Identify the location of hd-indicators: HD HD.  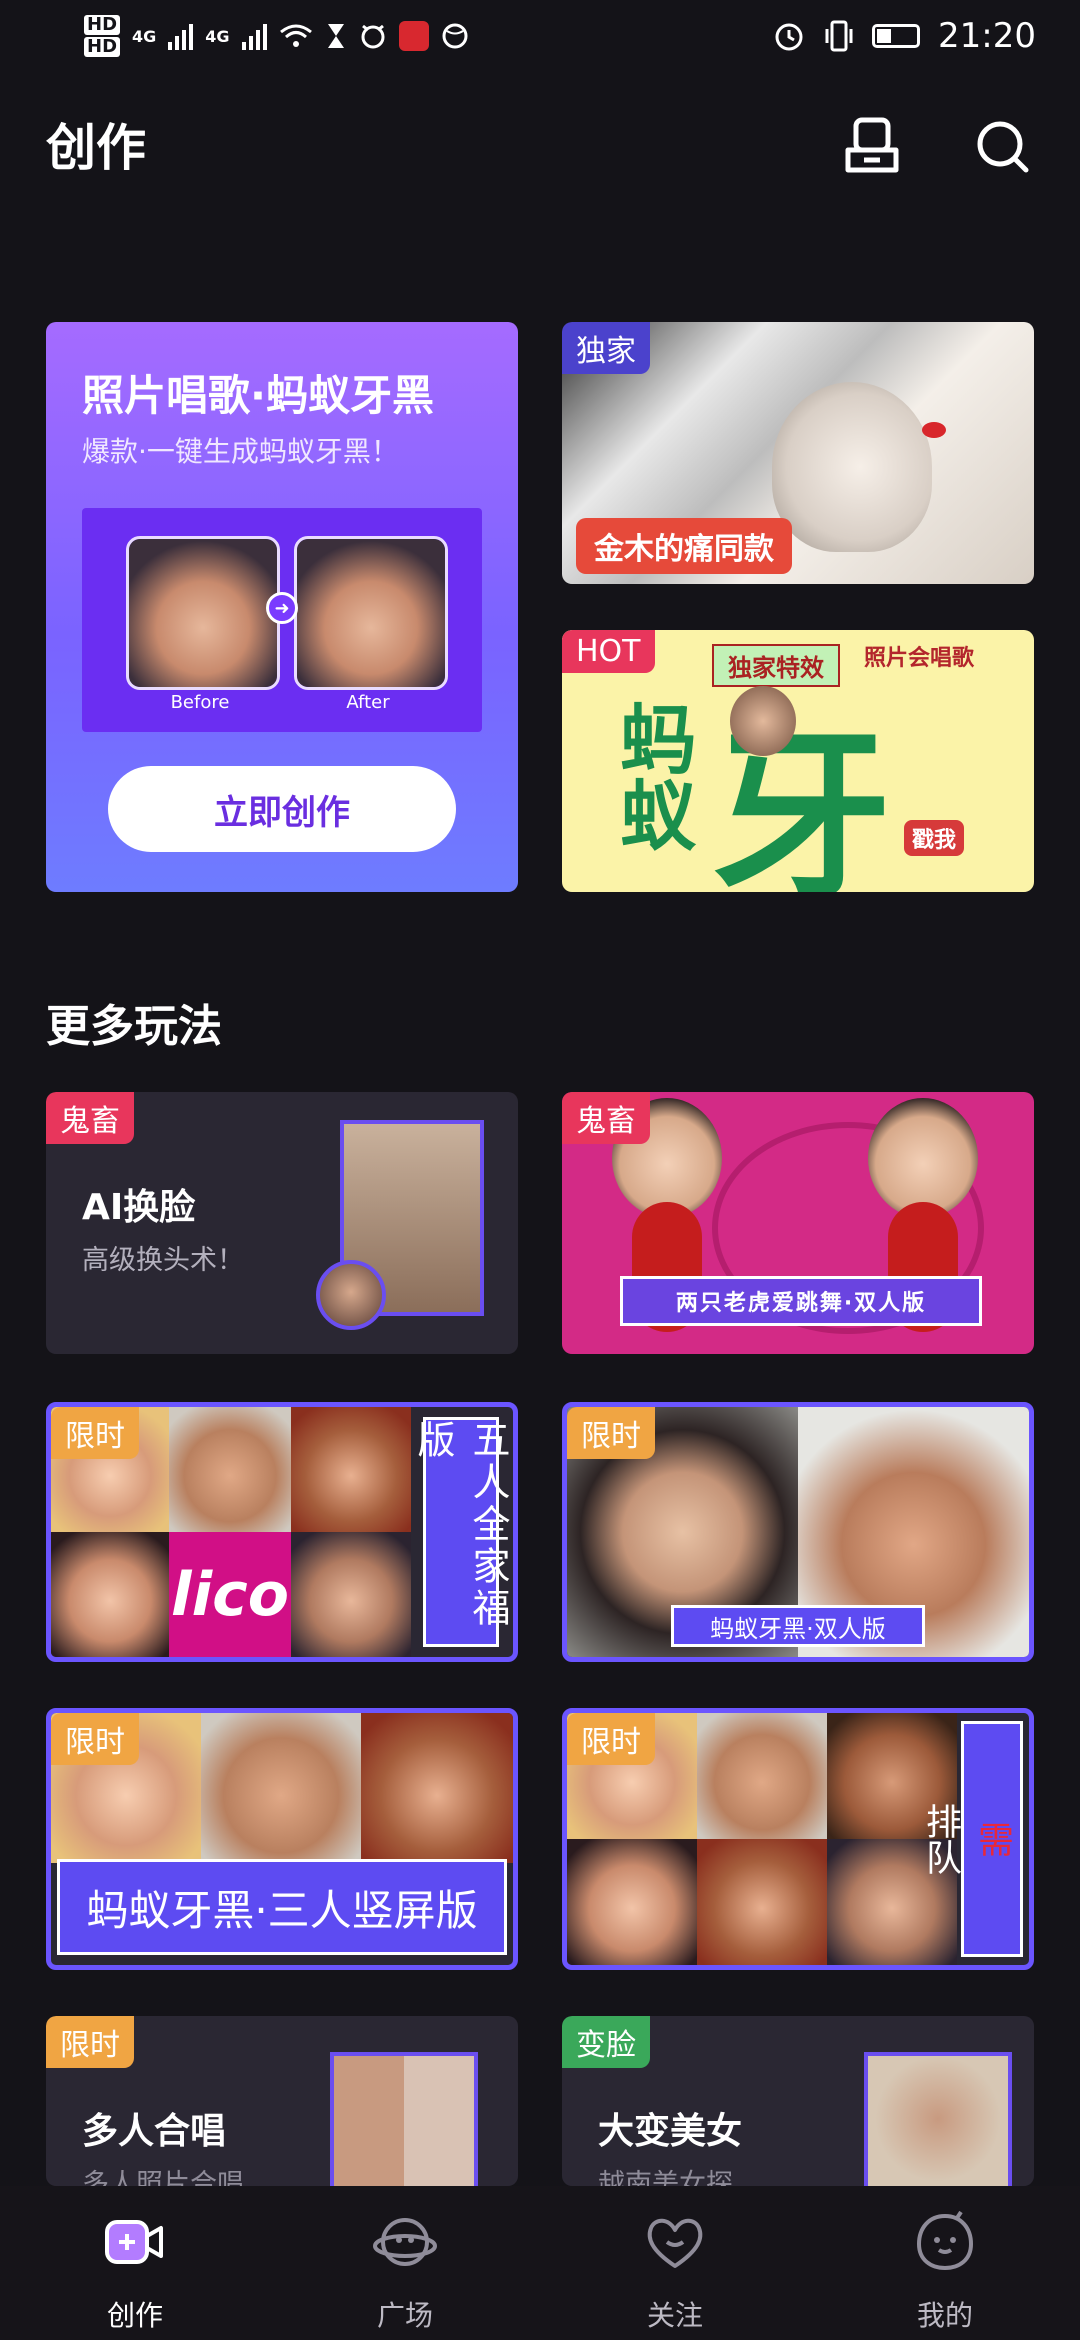
(102, 36).